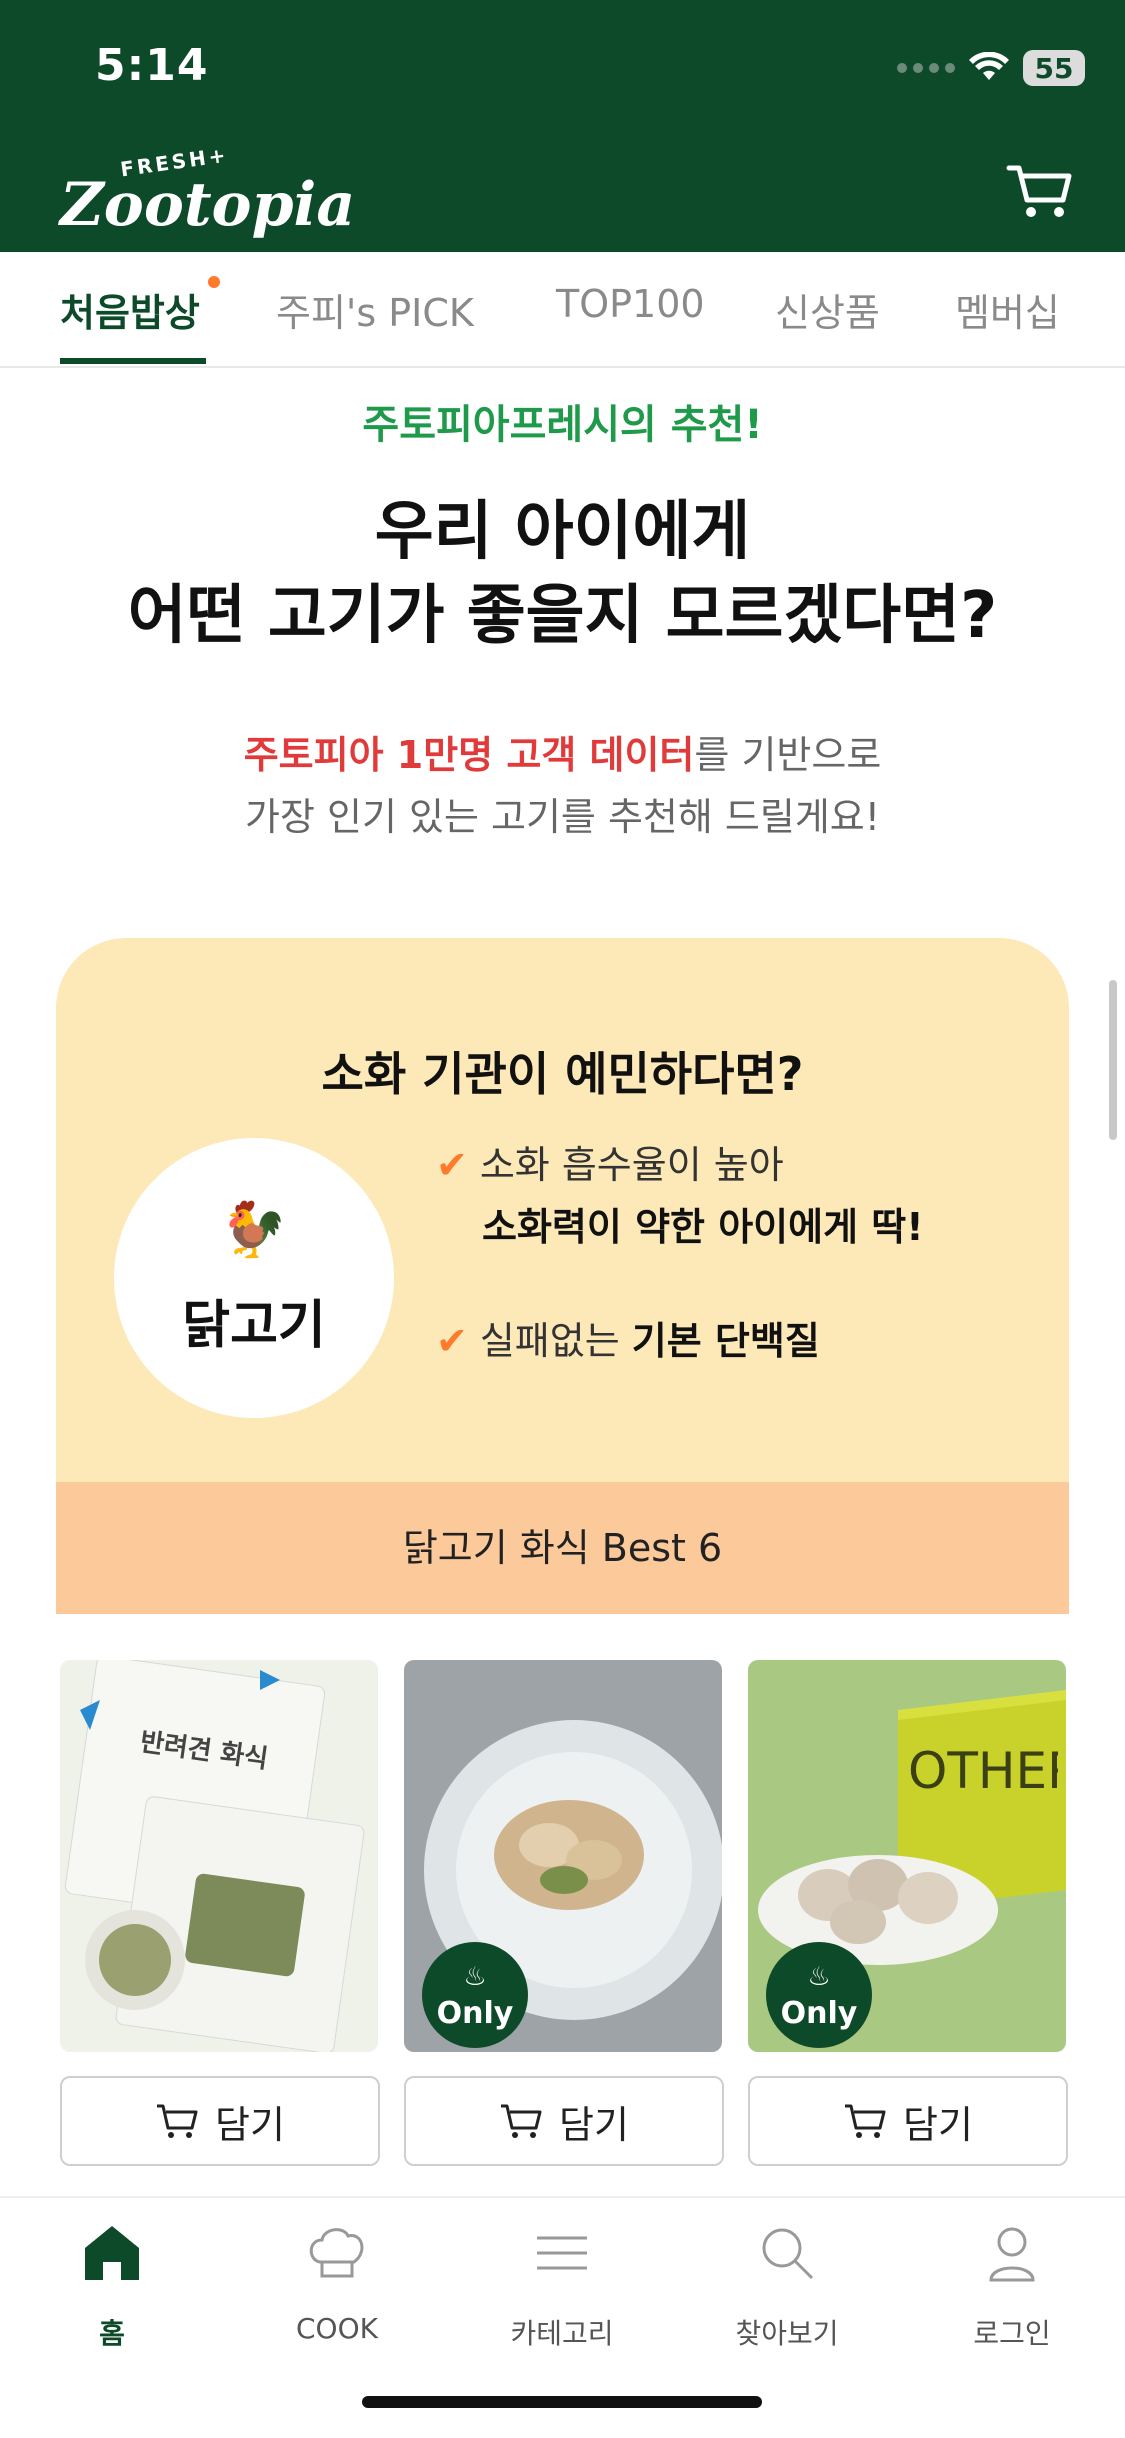 This screenshot has width=1125, height=2438. I want to click on benefit-point-1: ✔ 소화 흡수율이 높아 소화력이 약한 아이에게 딱!, so click(680, 1196).